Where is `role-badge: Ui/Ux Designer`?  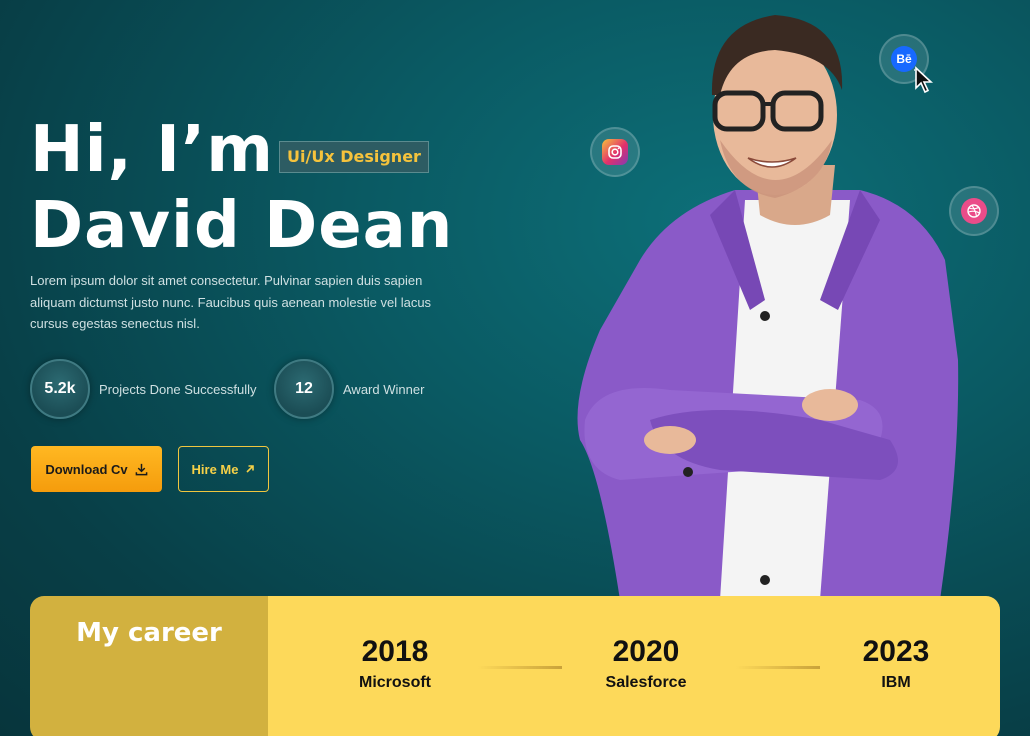 role-badge: Ui/Ux Designer is located at coordinates (354, 157).